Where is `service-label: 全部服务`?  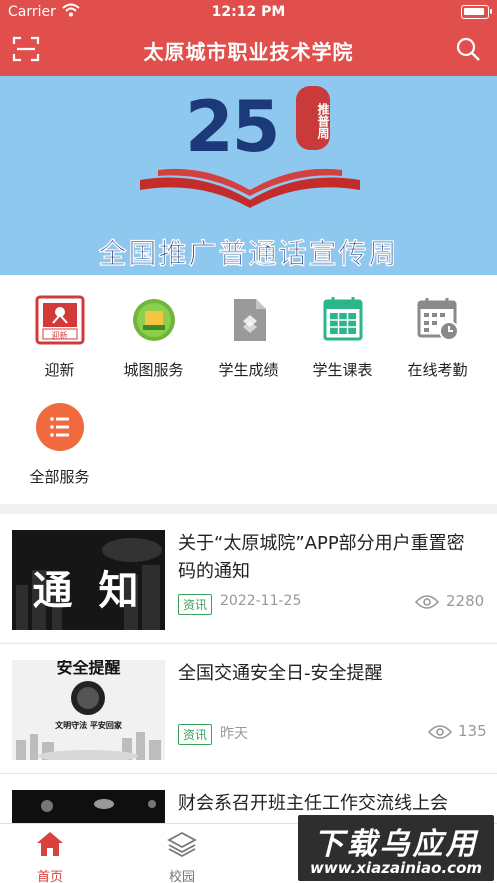
service-label: 全部服务 is located at coordinates (59, 477).